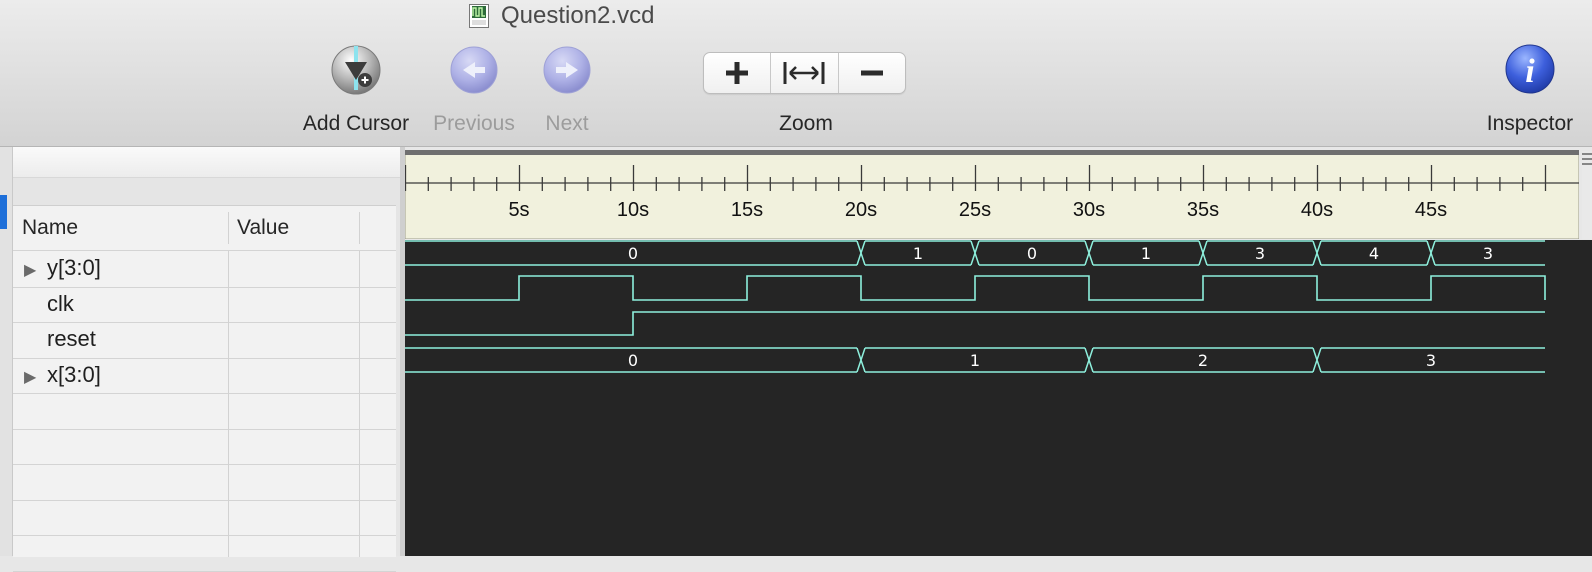 The height and width of the screenshot is (572, 1592). I want to click on zoom-fit-icon, so click(804, 73).